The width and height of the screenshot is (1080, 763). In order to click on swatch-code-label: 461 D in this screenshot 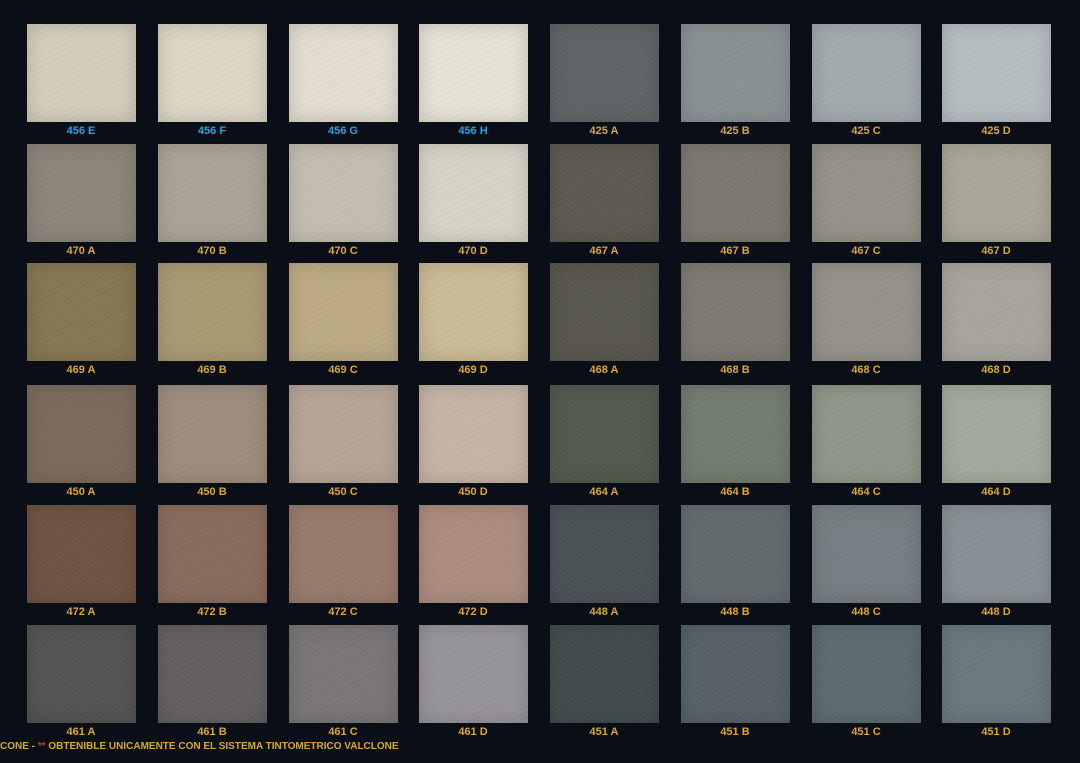, I will do `click(473, 732)`.